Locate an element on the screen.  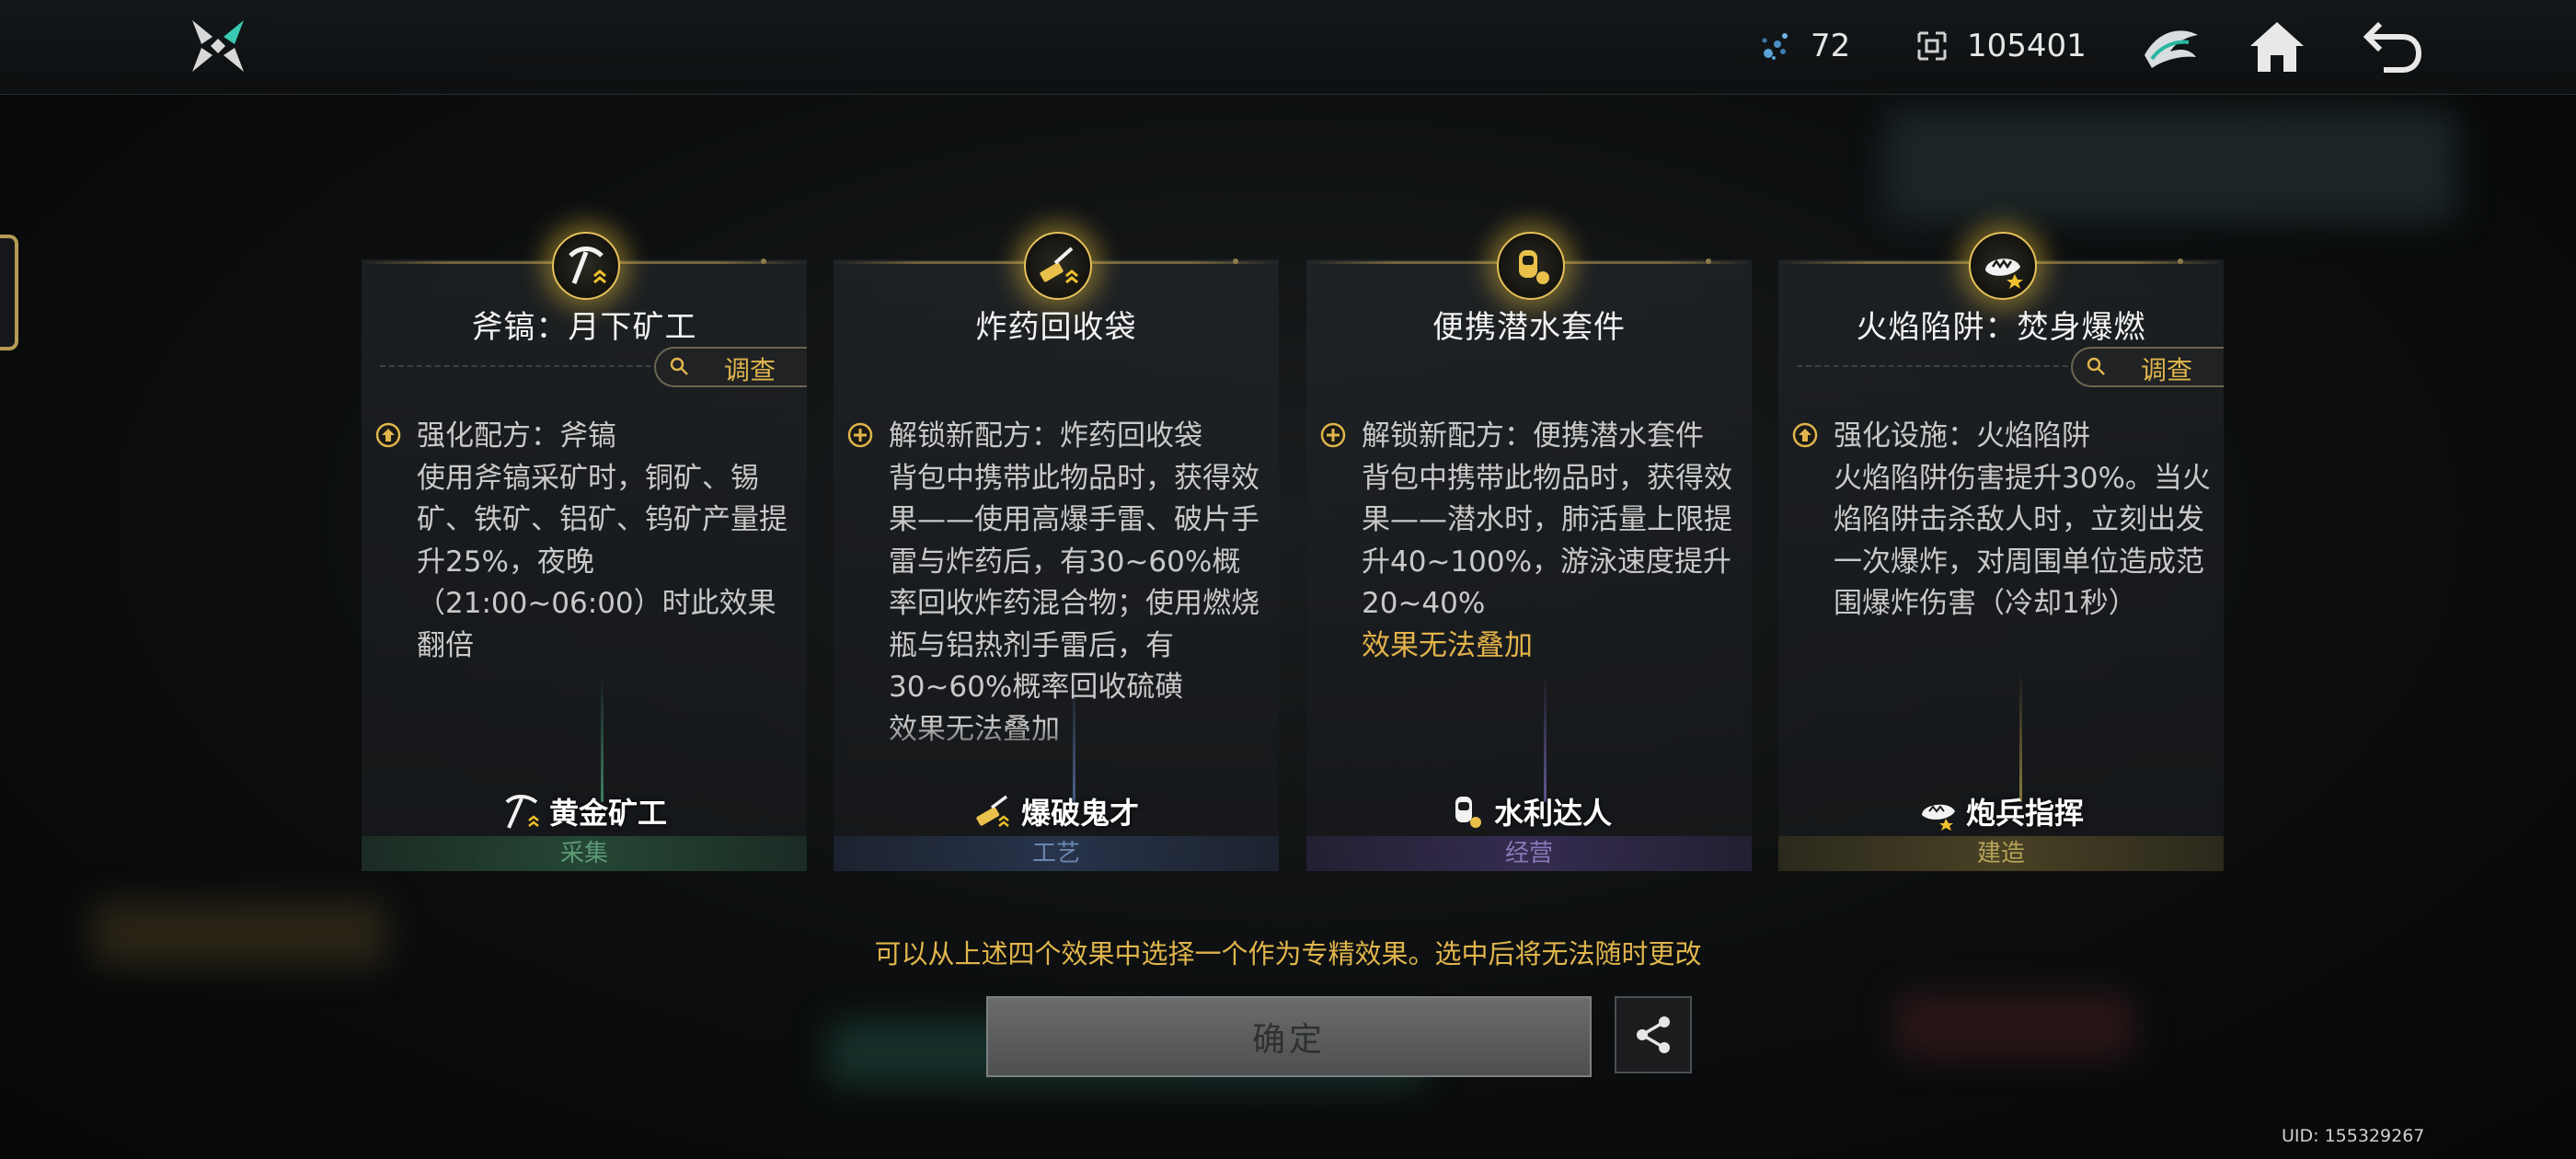
card-title: 斧镐：月下矿工 is located at coordinates (584, 327).